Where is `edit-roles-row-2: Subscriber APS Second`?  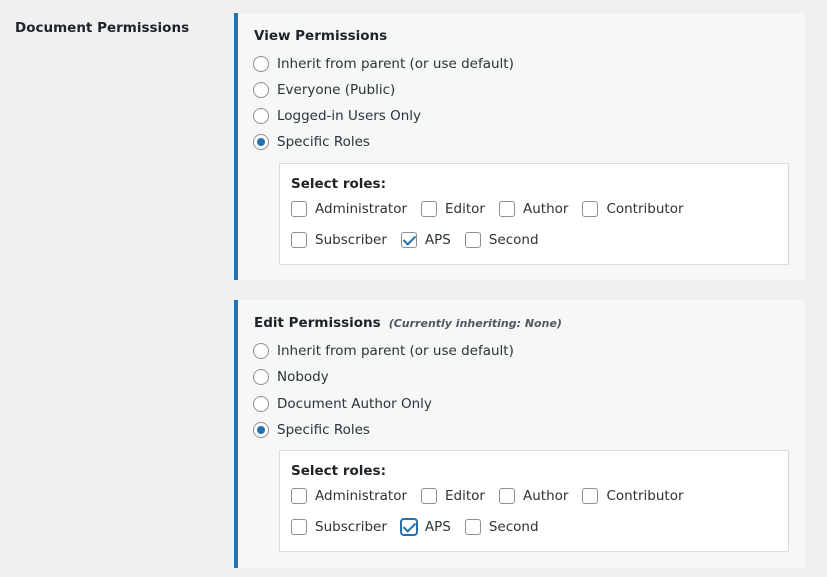
edit-roles-row-2: Subscriber APS Second is located at coordinates (422, 527).